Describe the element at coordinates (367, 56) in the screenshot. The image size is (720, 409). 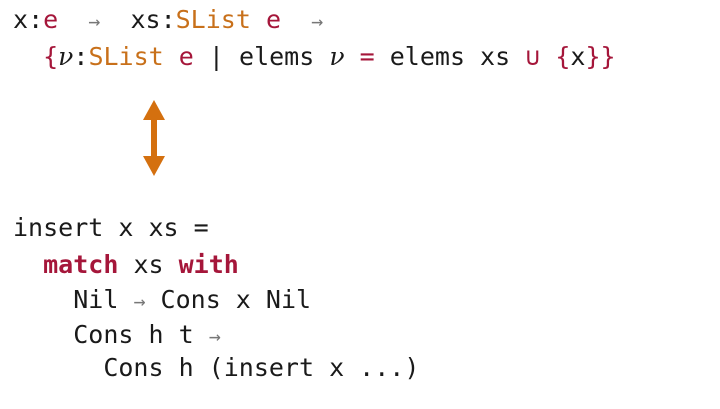
I see `equals-op: =` at that location.